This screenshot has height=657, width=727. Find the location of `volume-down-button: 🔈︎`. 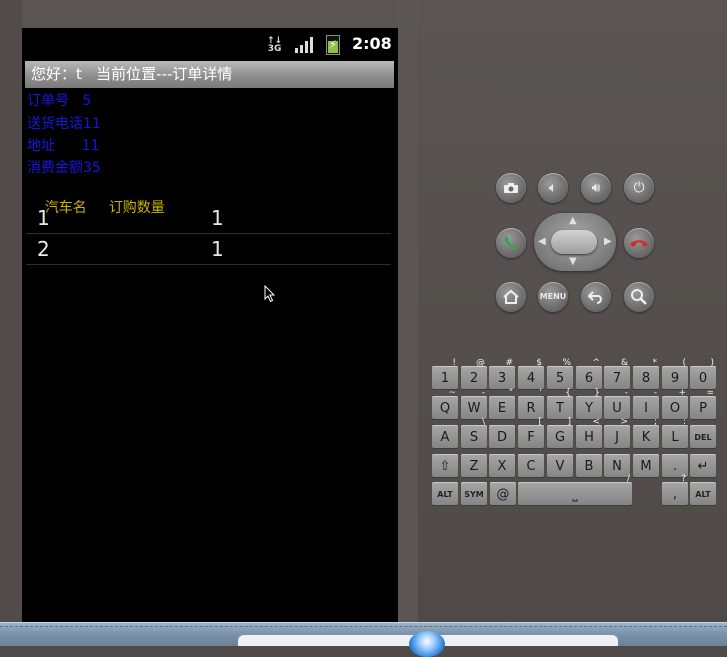

volume-down-button: 🔈︎ is located at coordinates (553, 188).